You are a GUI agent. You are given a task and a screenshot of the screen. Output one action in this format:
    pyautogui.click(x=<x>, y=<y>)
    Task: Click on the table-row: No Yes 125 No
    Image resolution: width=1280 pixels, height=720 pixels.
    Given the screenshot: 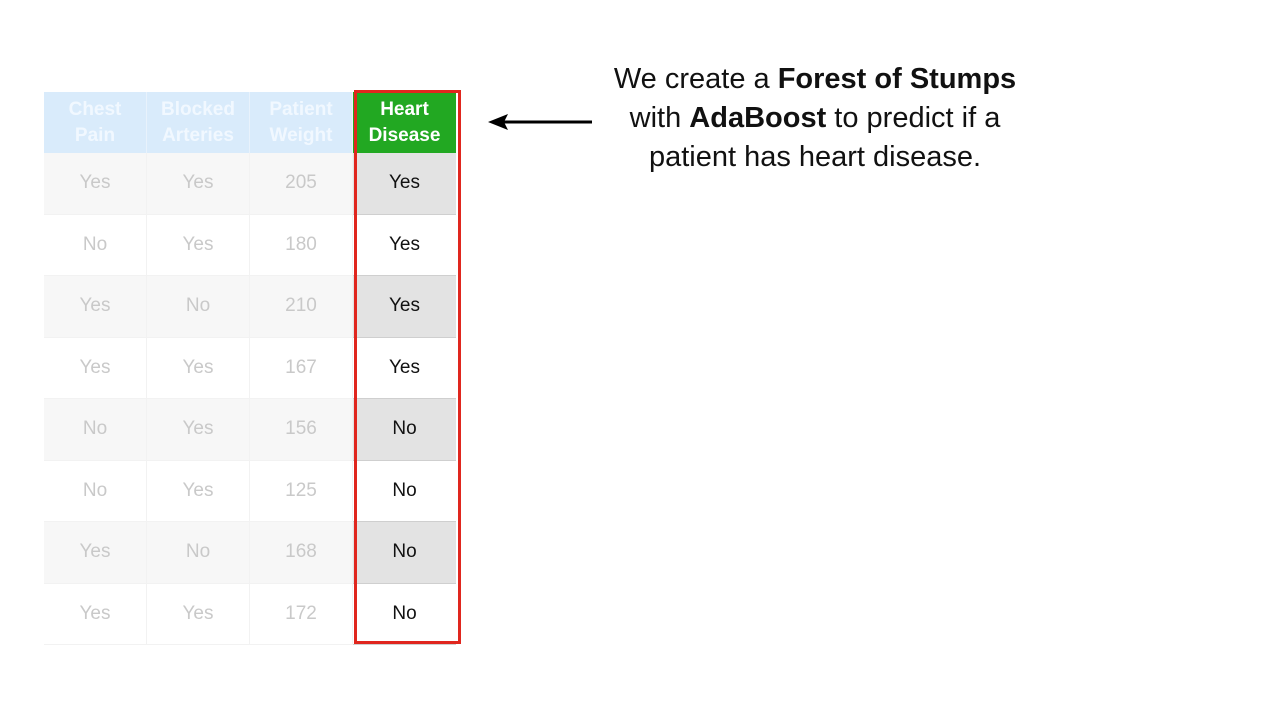 What is the action you would take?
    pyautogui.click(x=250, y=491)
    